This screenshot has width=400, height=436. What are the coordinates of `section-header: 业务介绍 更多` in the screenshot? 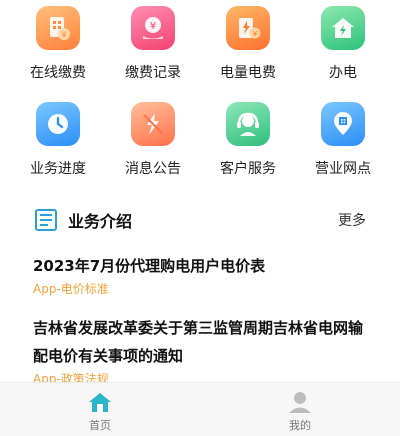 It's located at (200, 220).